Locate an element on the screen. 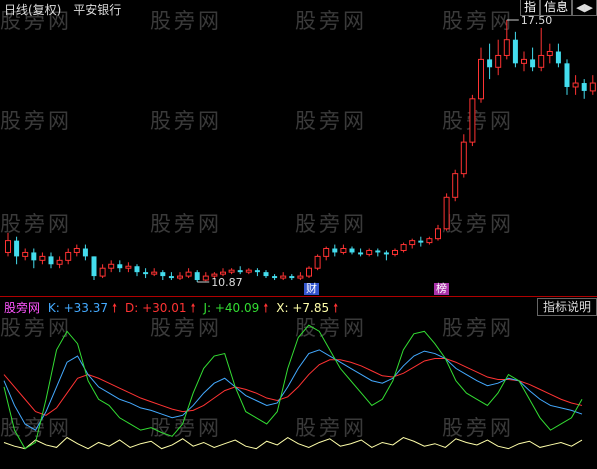 The height and width of the screenshot is (469, 597). panel-separator is located at coordinates (298, 296).